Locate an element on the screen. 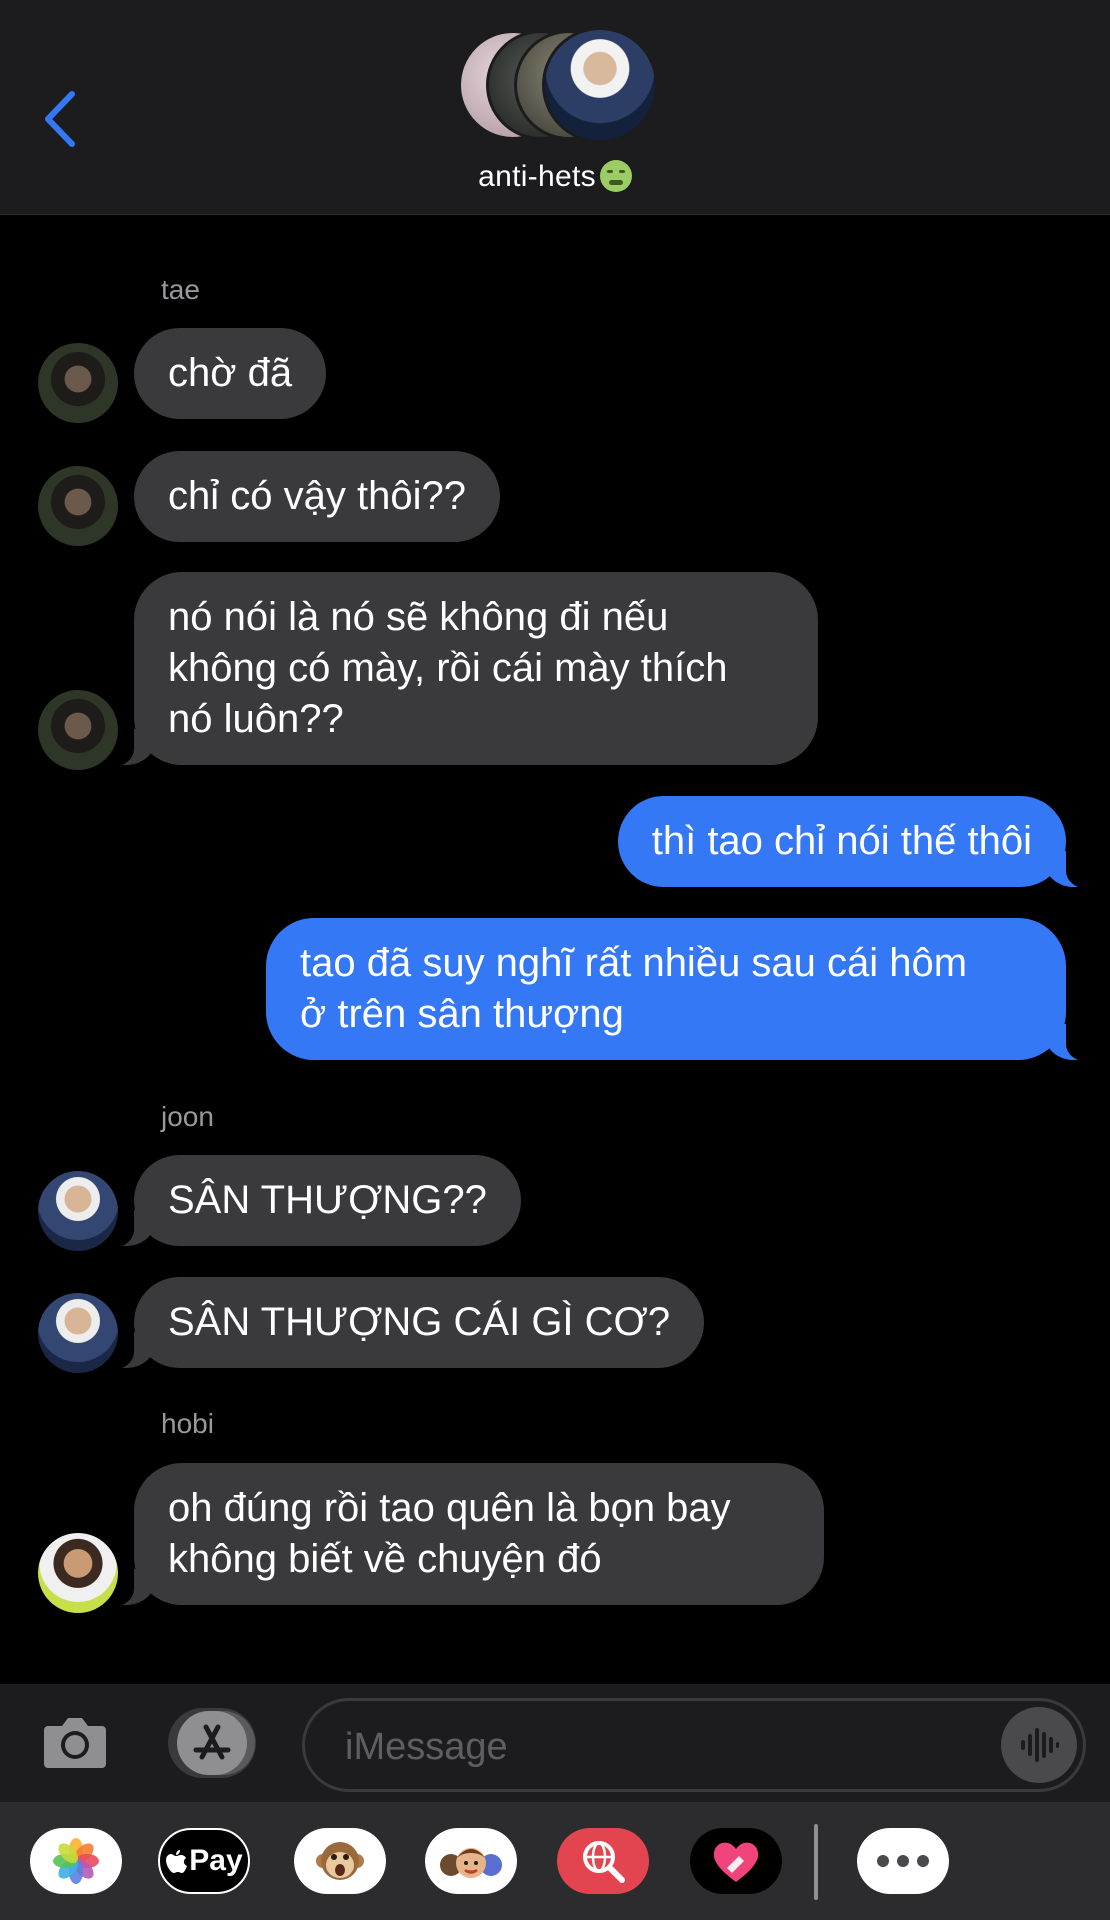 This screenshot has height=1920, width=1110. memoji-icon is located at coordinates (471, 1863).